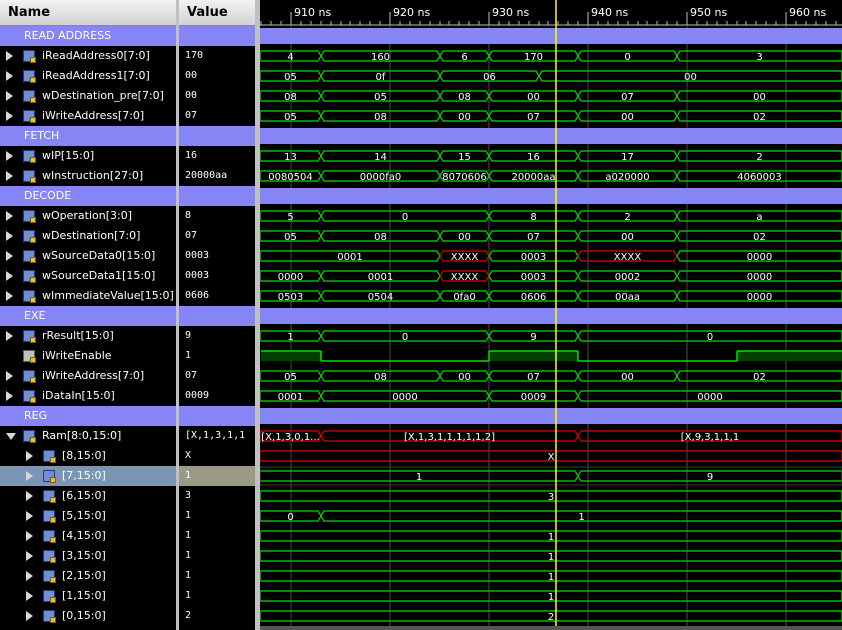  What do you see at coordinates (380, 157) in the screenshot?
I see `bus-value-label: 14` at bounding box center [380, 157].